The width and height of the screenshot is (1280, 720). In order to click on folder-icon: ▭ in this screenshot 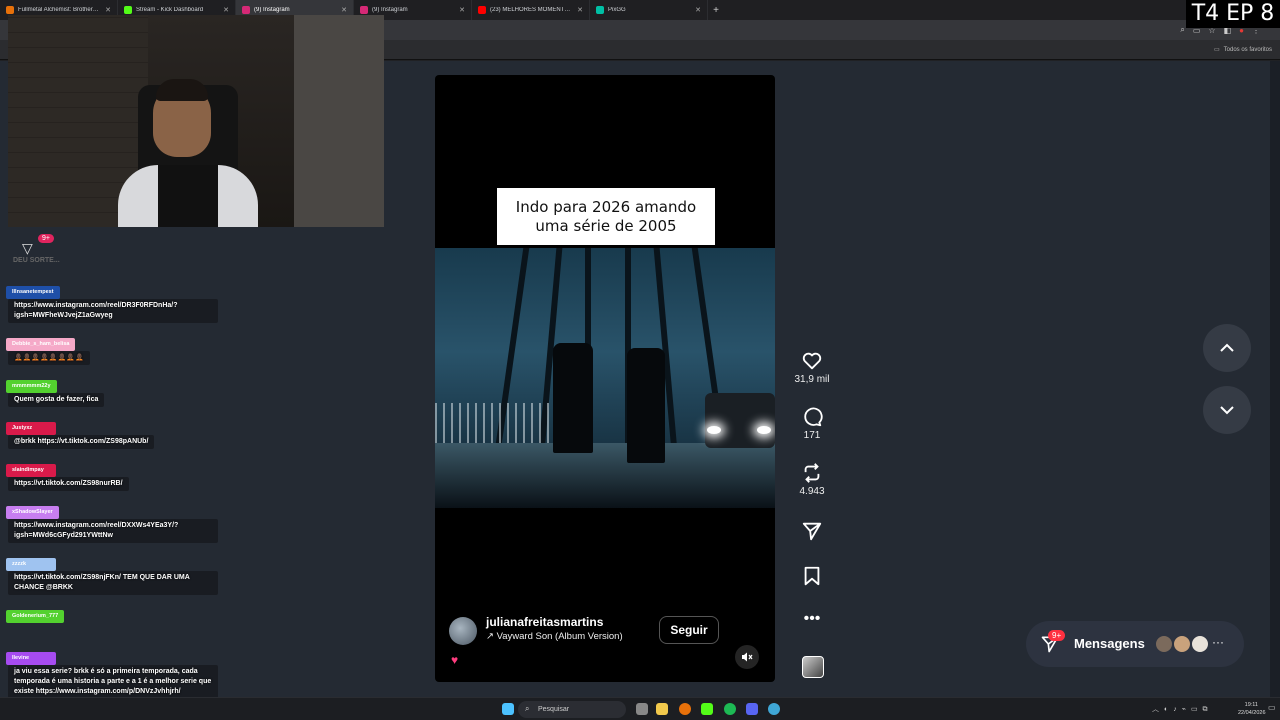, I will do `click(1216, 50)`.